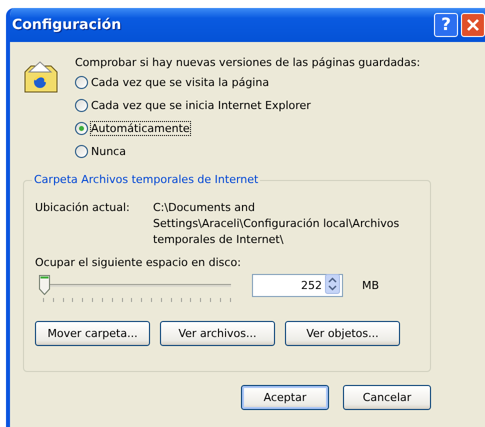  I want to click on help-button: ?, so click(446, 25).